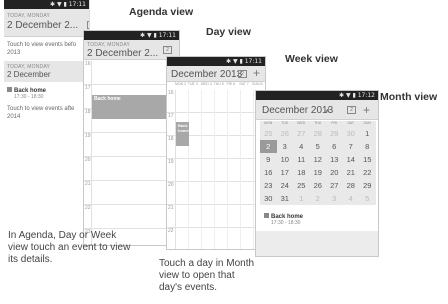 The height and width of the screenshot is (304, 448). I want to click on chevron-down-icon: ◢, so click(327, 110).